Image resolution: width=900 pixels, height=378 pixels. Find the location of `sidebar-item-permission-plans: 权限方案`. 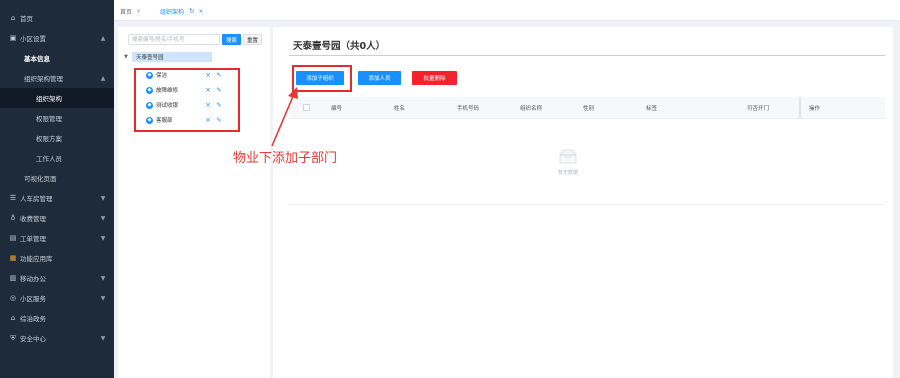

sidebar-item-permission-plans: 权限方案 is located at coordinates (57, 138).